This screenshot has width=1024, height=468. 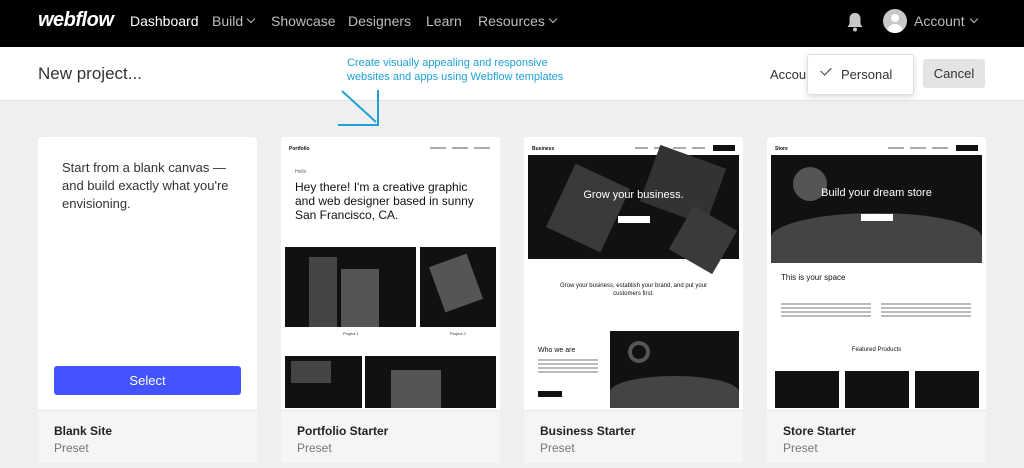 I want to click on preview-project-2: Project 2, so click(x=458, y=333).